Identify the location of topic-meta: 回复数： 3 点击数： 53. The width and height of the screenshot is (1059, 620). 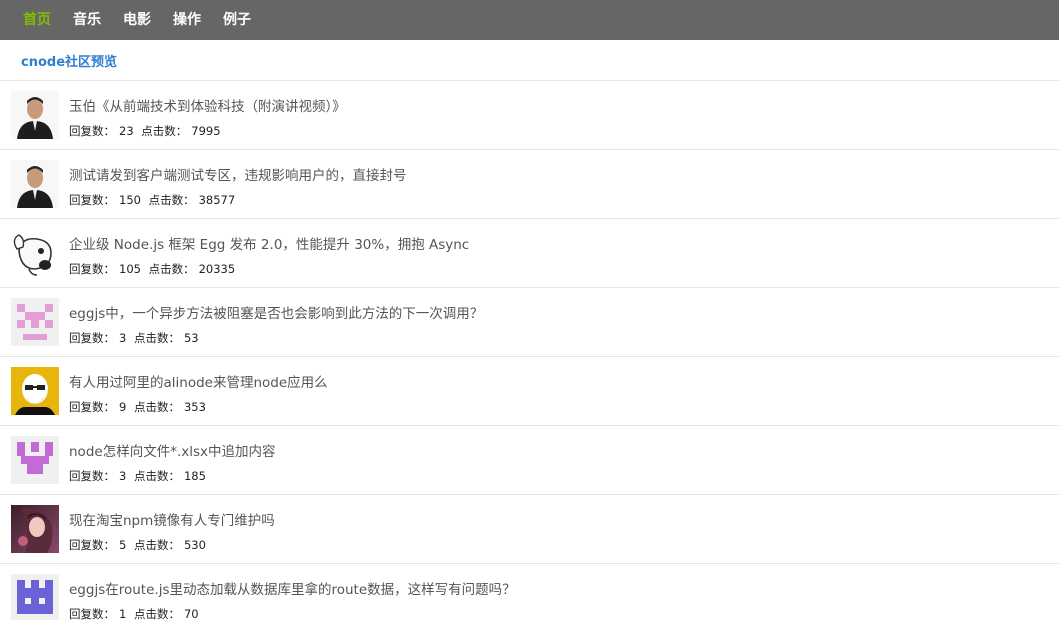
(136, 338).